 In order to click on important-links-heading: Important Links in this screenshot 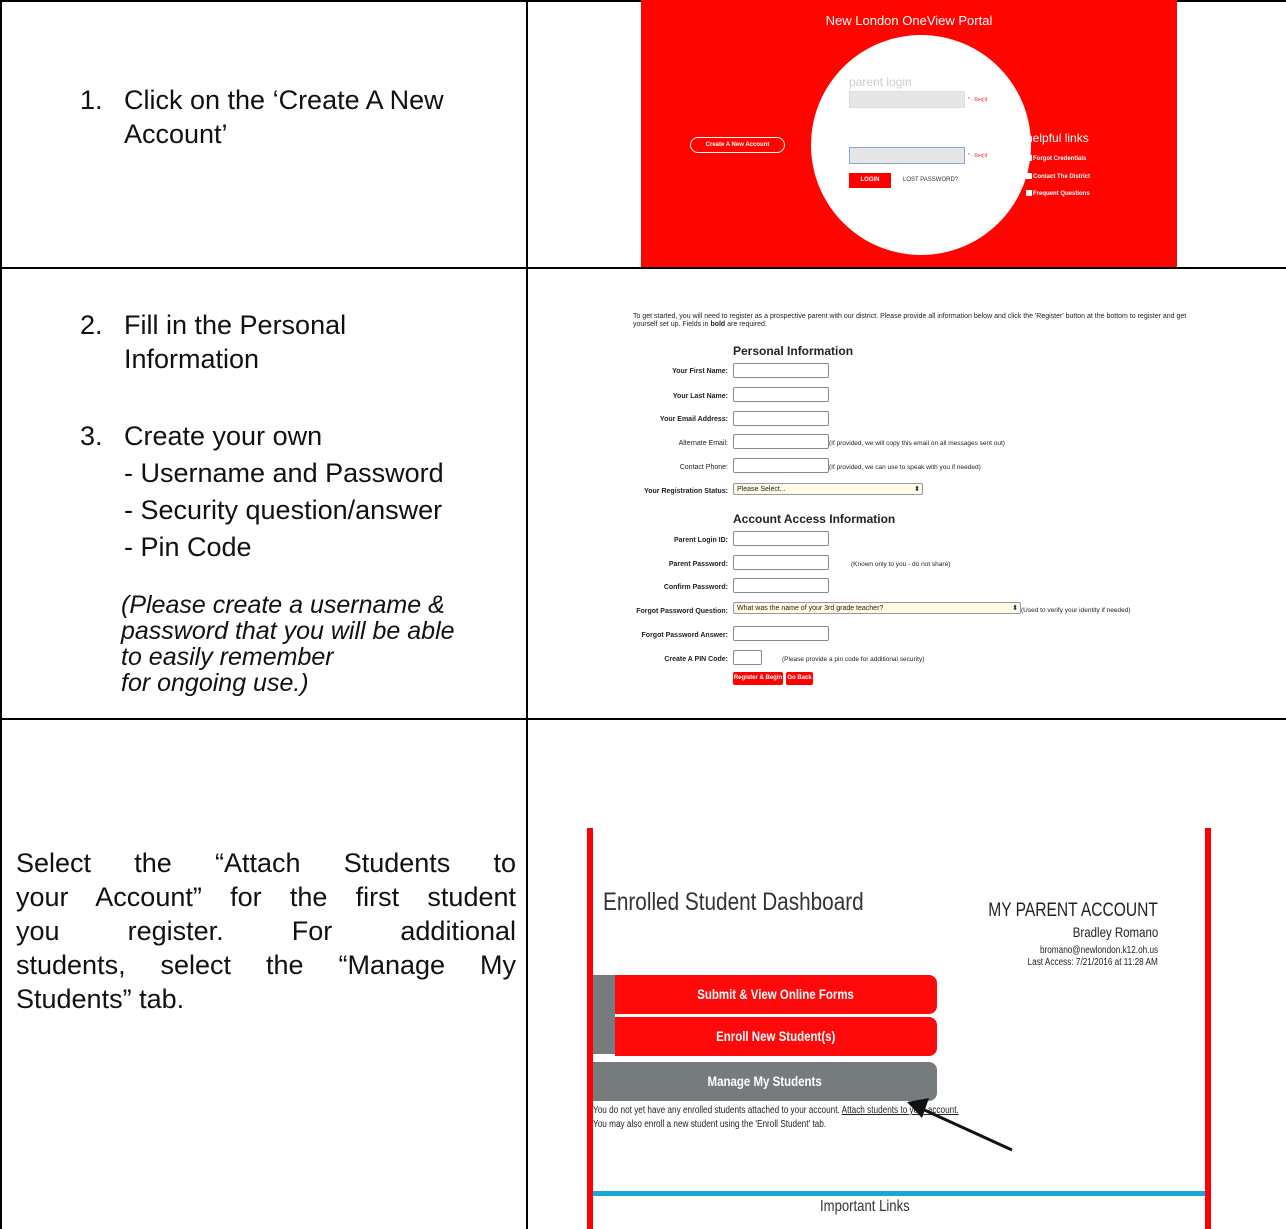, I will do `click(865, 1206)`.